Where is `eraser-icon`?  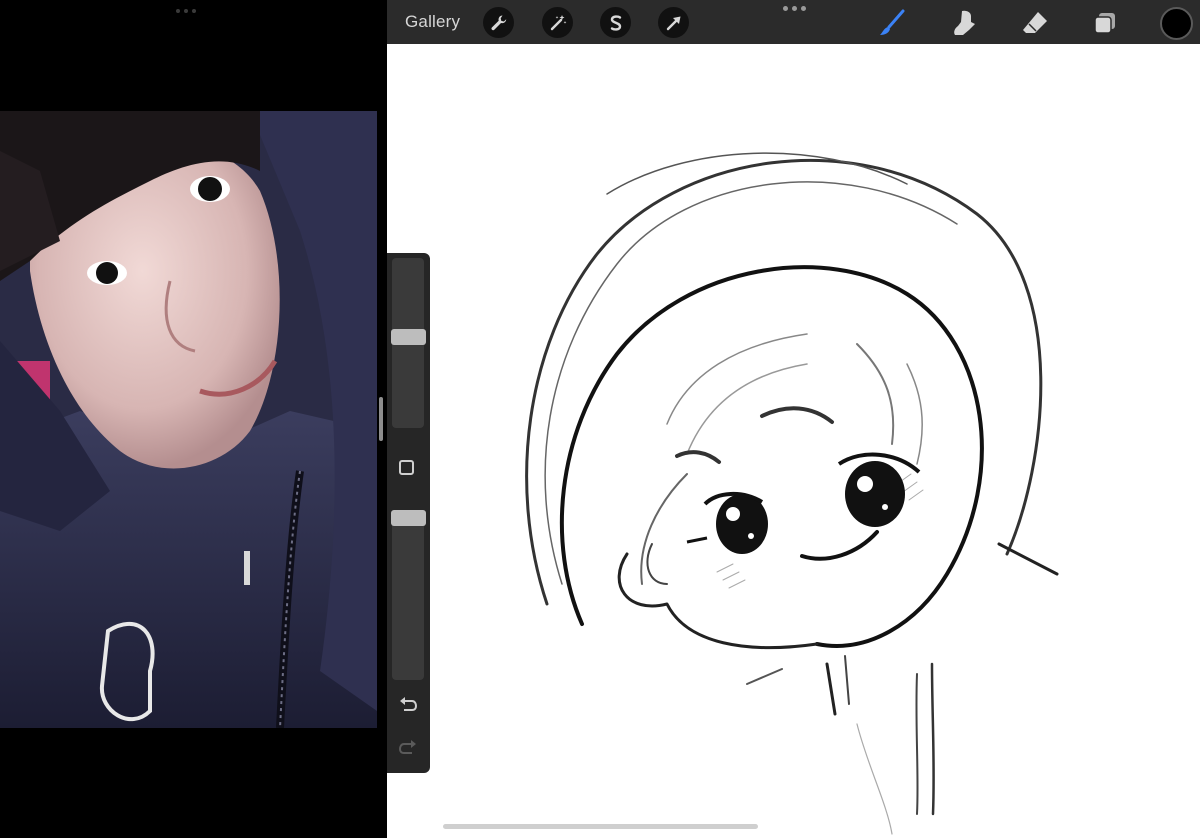
eraser-icon is located at coordinates (1035, 23).